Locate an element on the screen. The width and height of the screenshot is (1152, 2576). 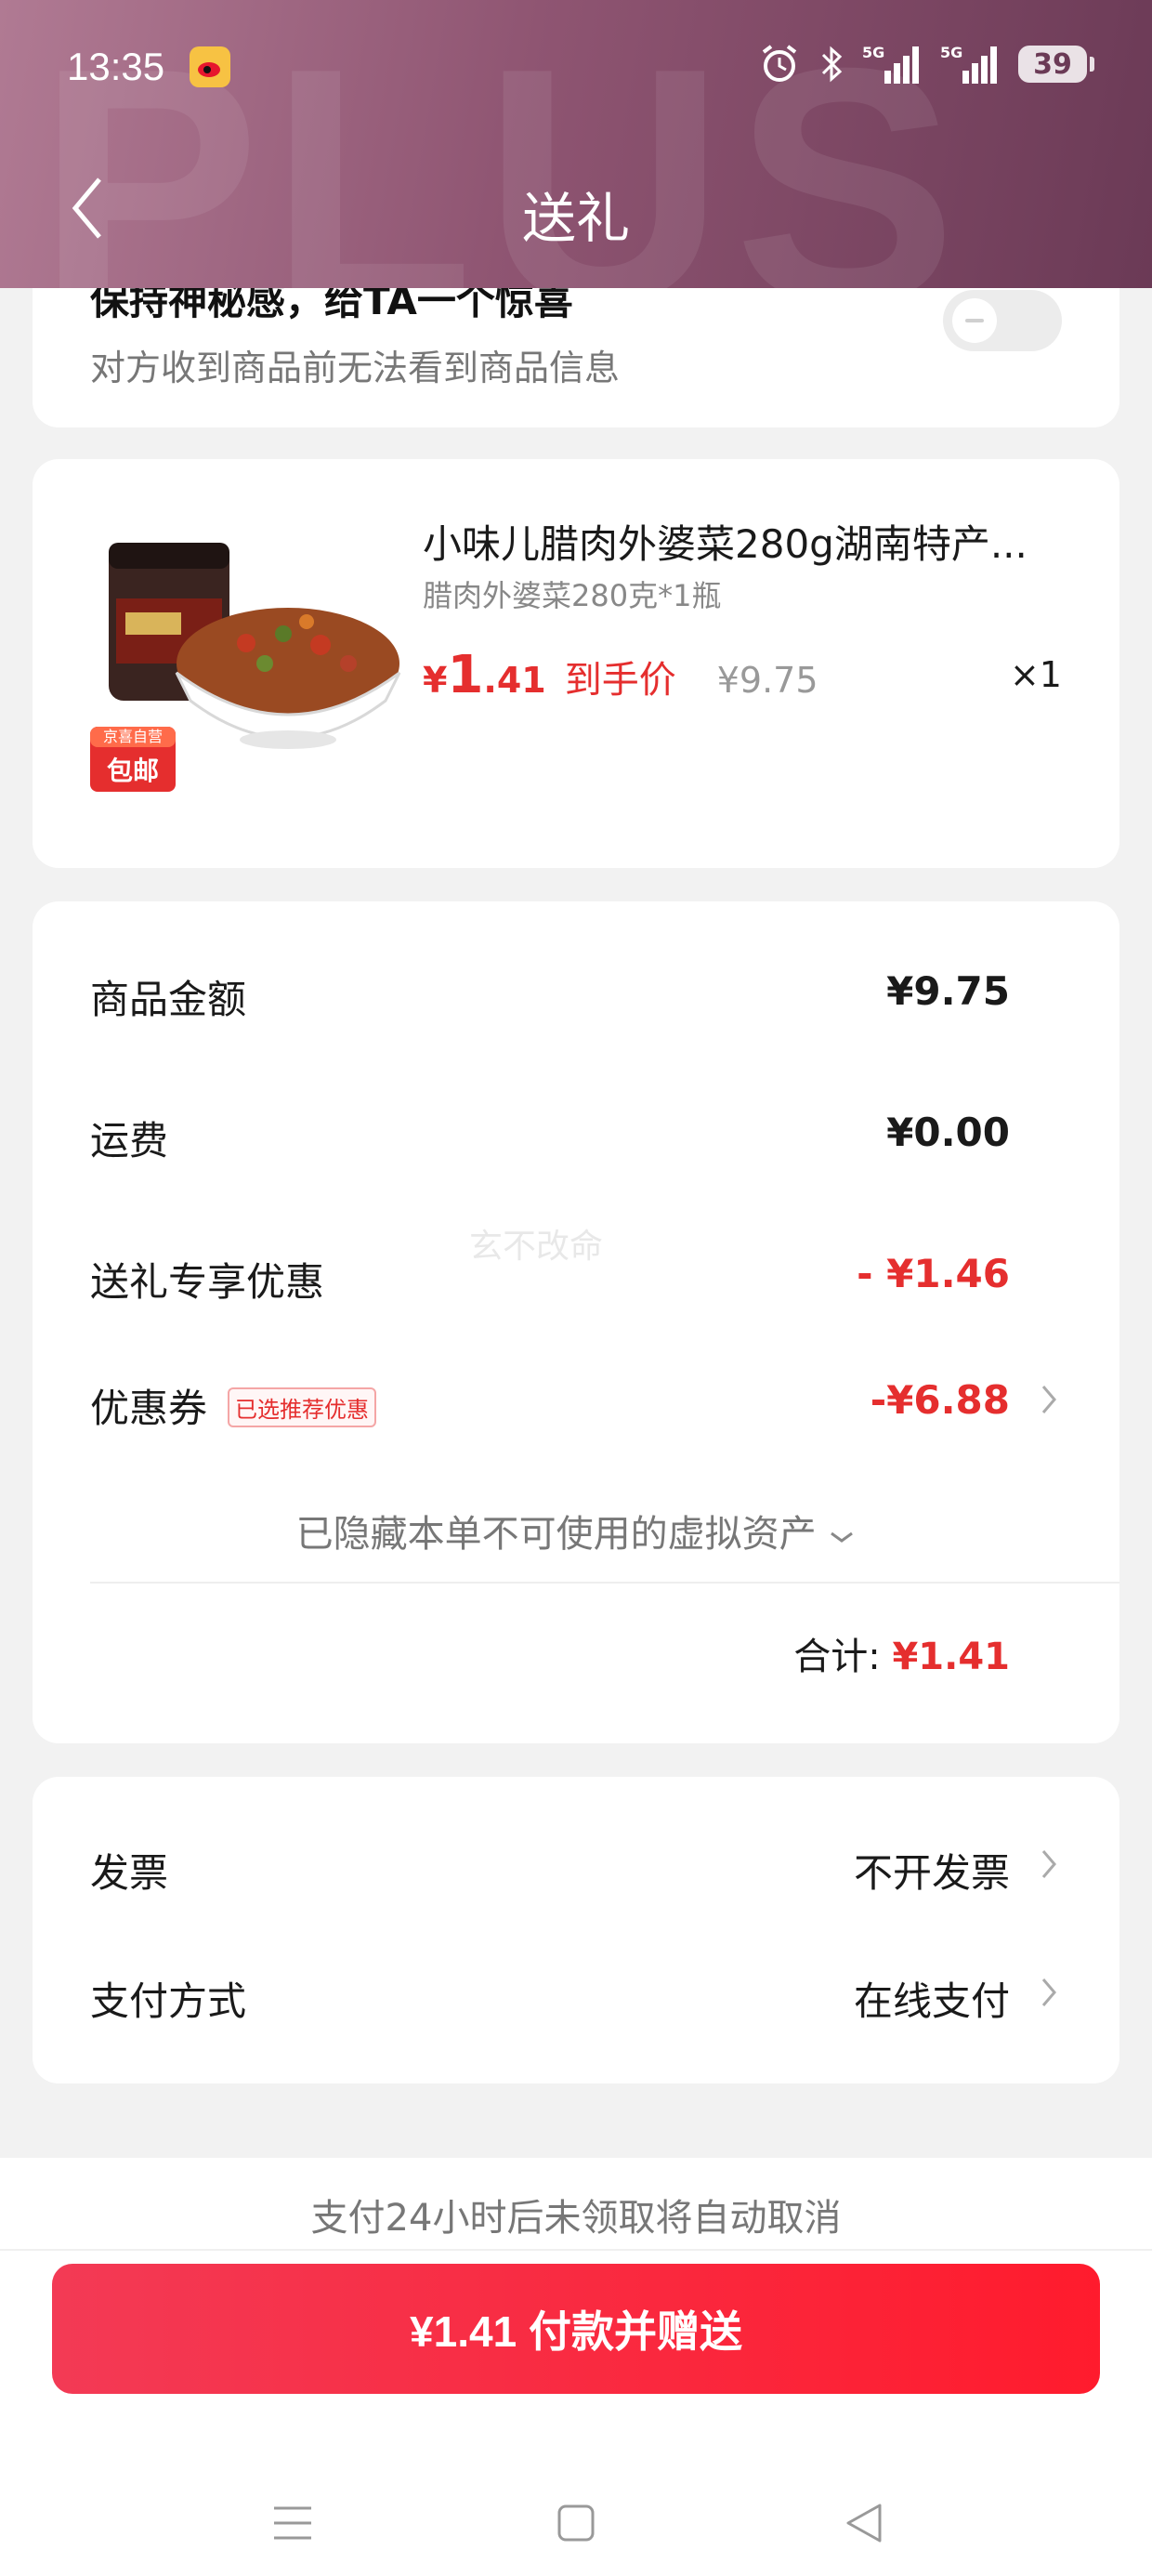
alarm-icon is located at coordinates (779, 64).